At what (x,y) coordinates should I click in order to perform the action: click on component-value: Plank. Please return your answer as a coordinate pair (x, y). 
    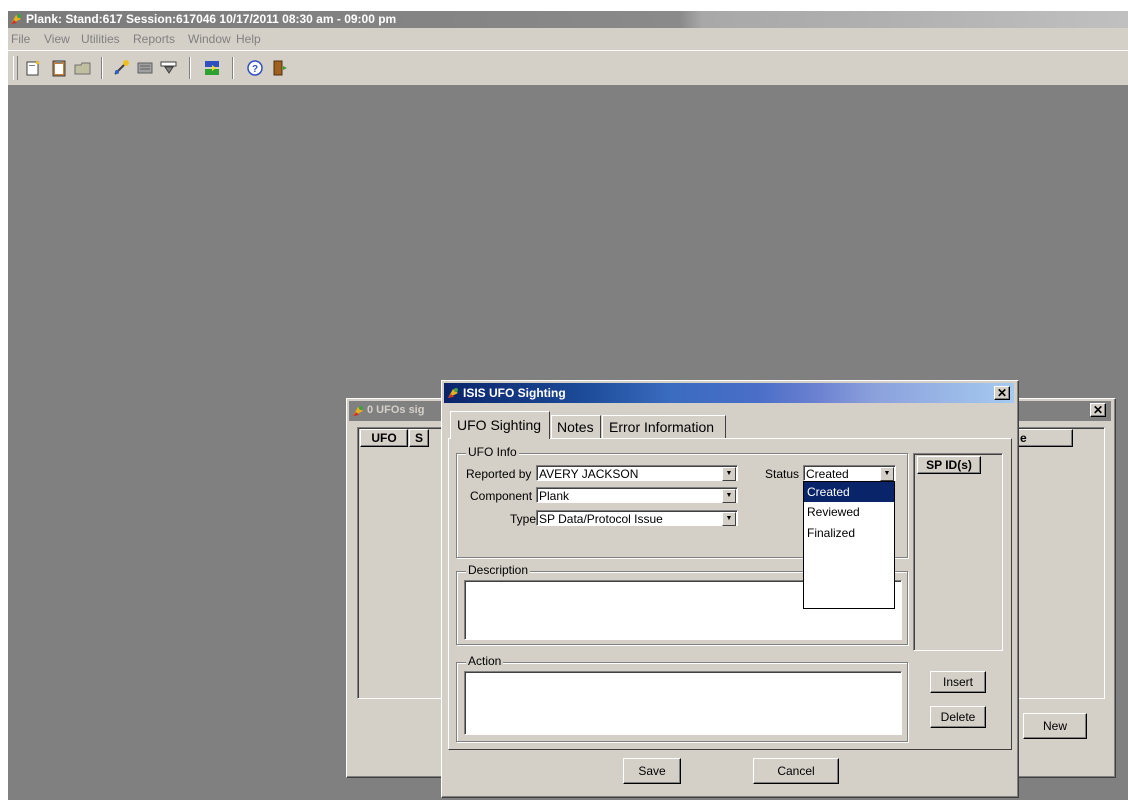
    Looking at the image, I should click on (554, 496).